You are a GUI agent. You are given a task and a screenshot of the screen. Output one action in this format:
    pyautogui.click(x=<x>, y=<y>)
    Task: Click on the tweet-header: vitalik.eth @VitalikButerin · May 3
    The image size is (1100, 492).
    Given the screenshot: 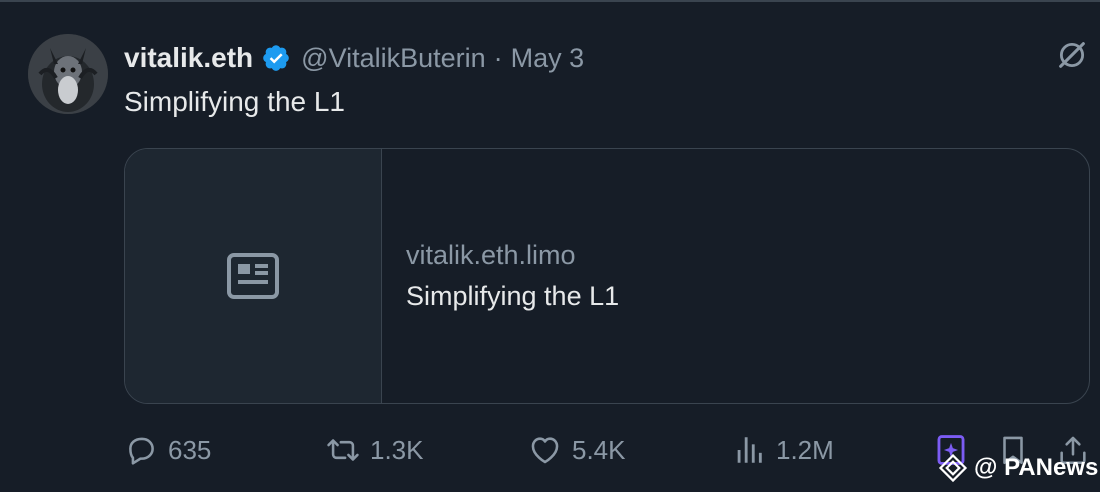 What is the action you would take?
    pyautogui.click(x=354, y=58)
    